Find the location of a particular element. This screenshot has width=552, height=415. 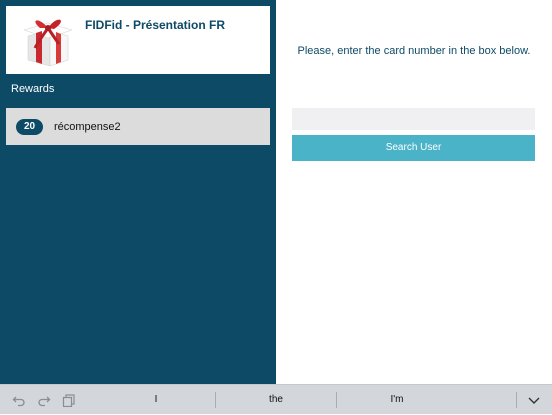

keyboard-suggestion-bar: I the I'm is located at coordinates (276, 399).